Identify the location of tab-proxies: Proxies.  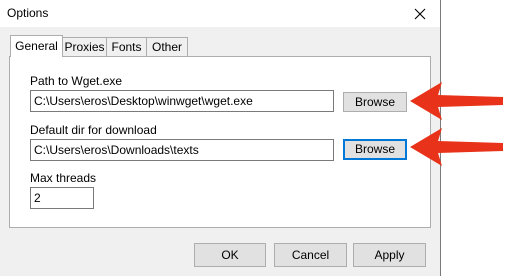
(84, 46).